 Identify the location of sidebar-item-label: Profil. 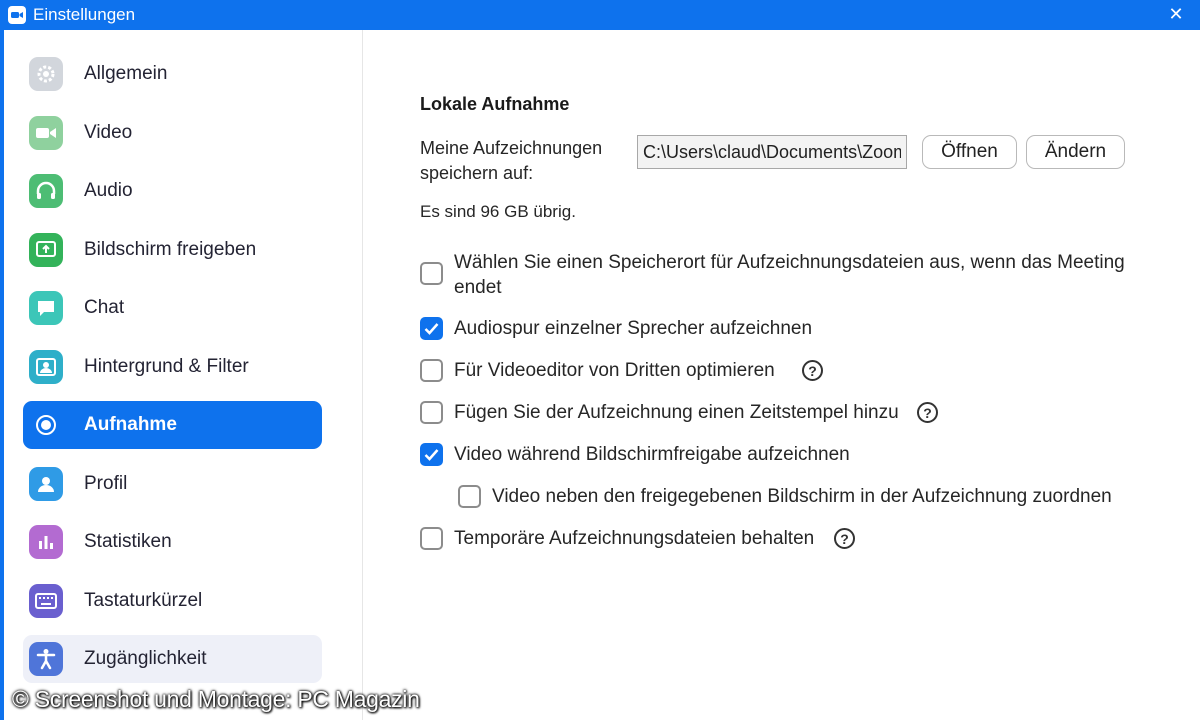
(106, 483).